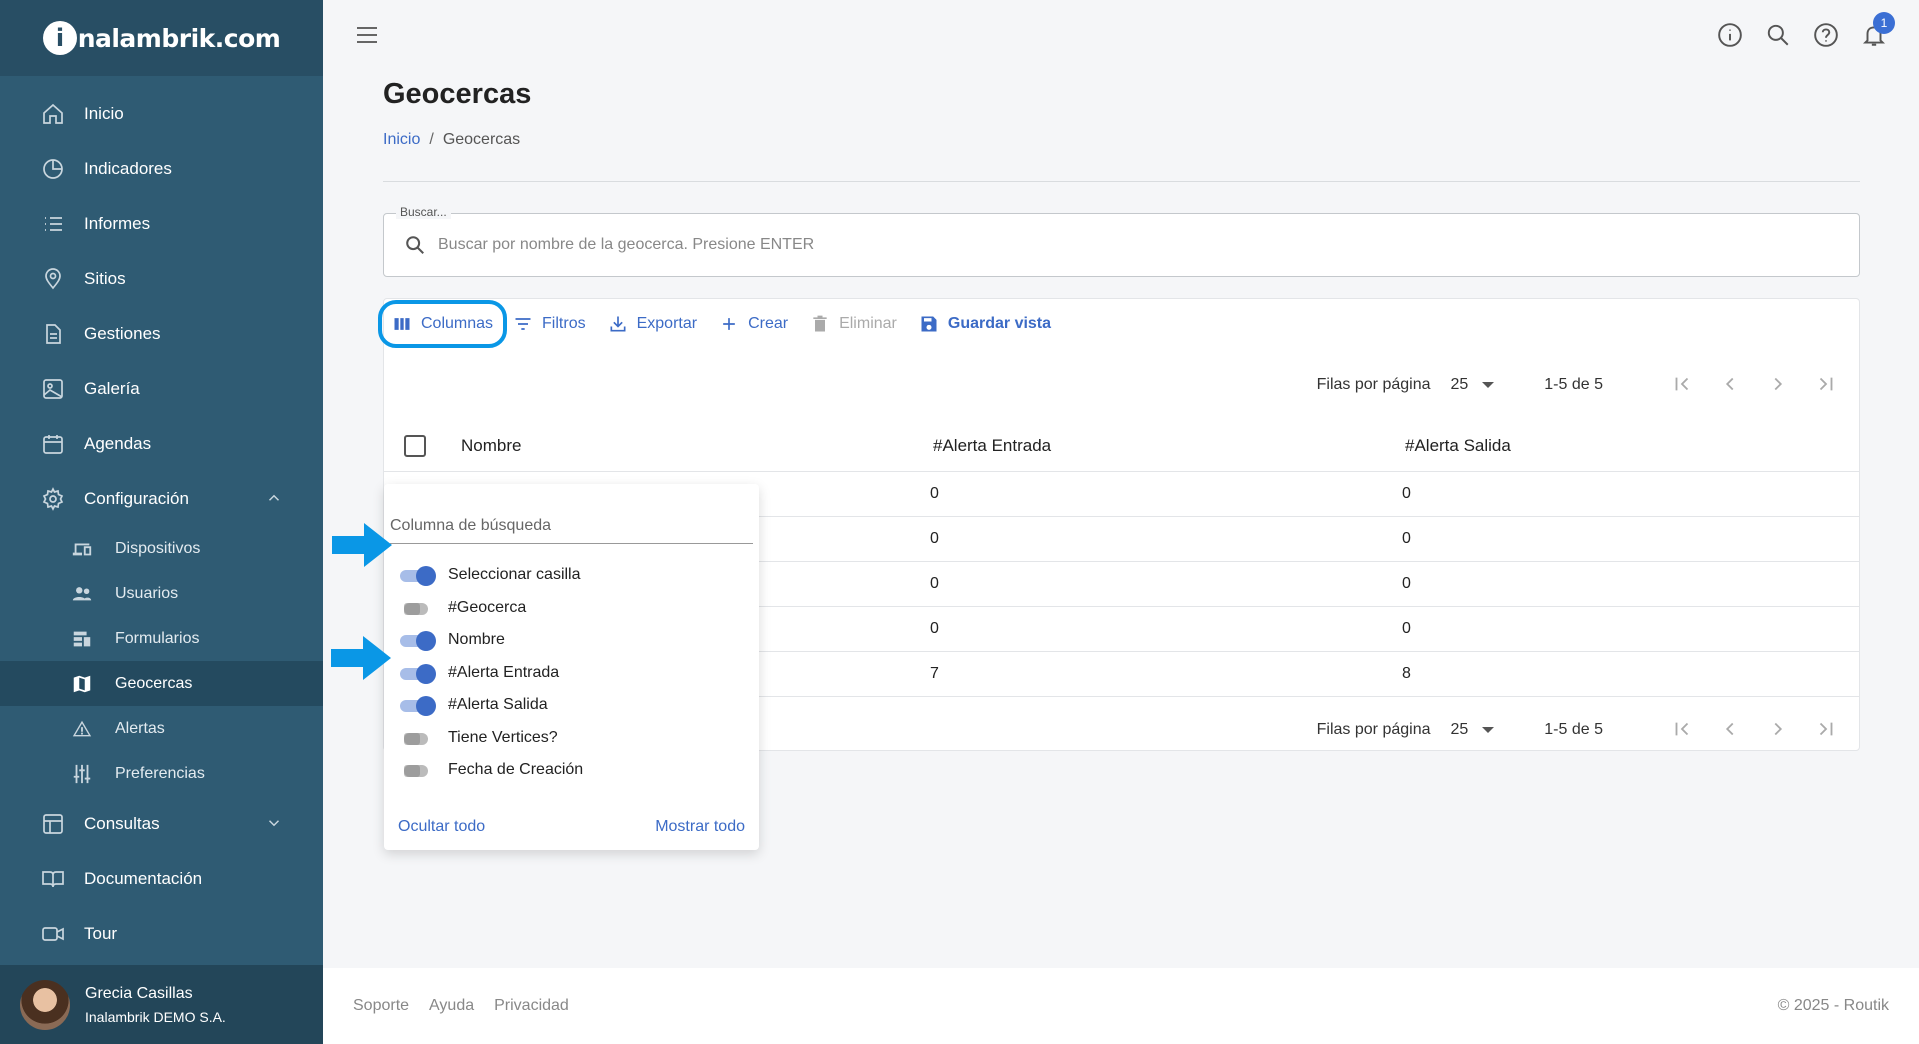  What do you see at coordinates (161, 593) in the screenshot?
I see `sidebar-subitem-usuarios: Usuarios` at bounding box center [161, 593].